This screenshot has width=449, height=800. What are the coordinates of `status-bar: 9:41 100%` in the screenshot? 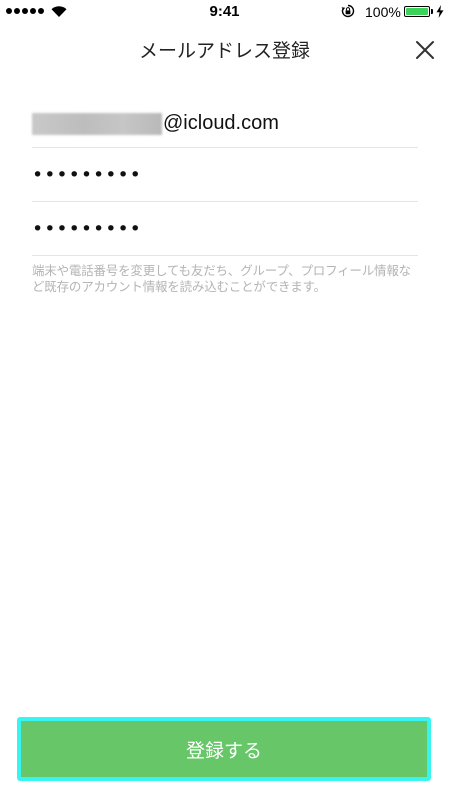 It's located at (224, 12).